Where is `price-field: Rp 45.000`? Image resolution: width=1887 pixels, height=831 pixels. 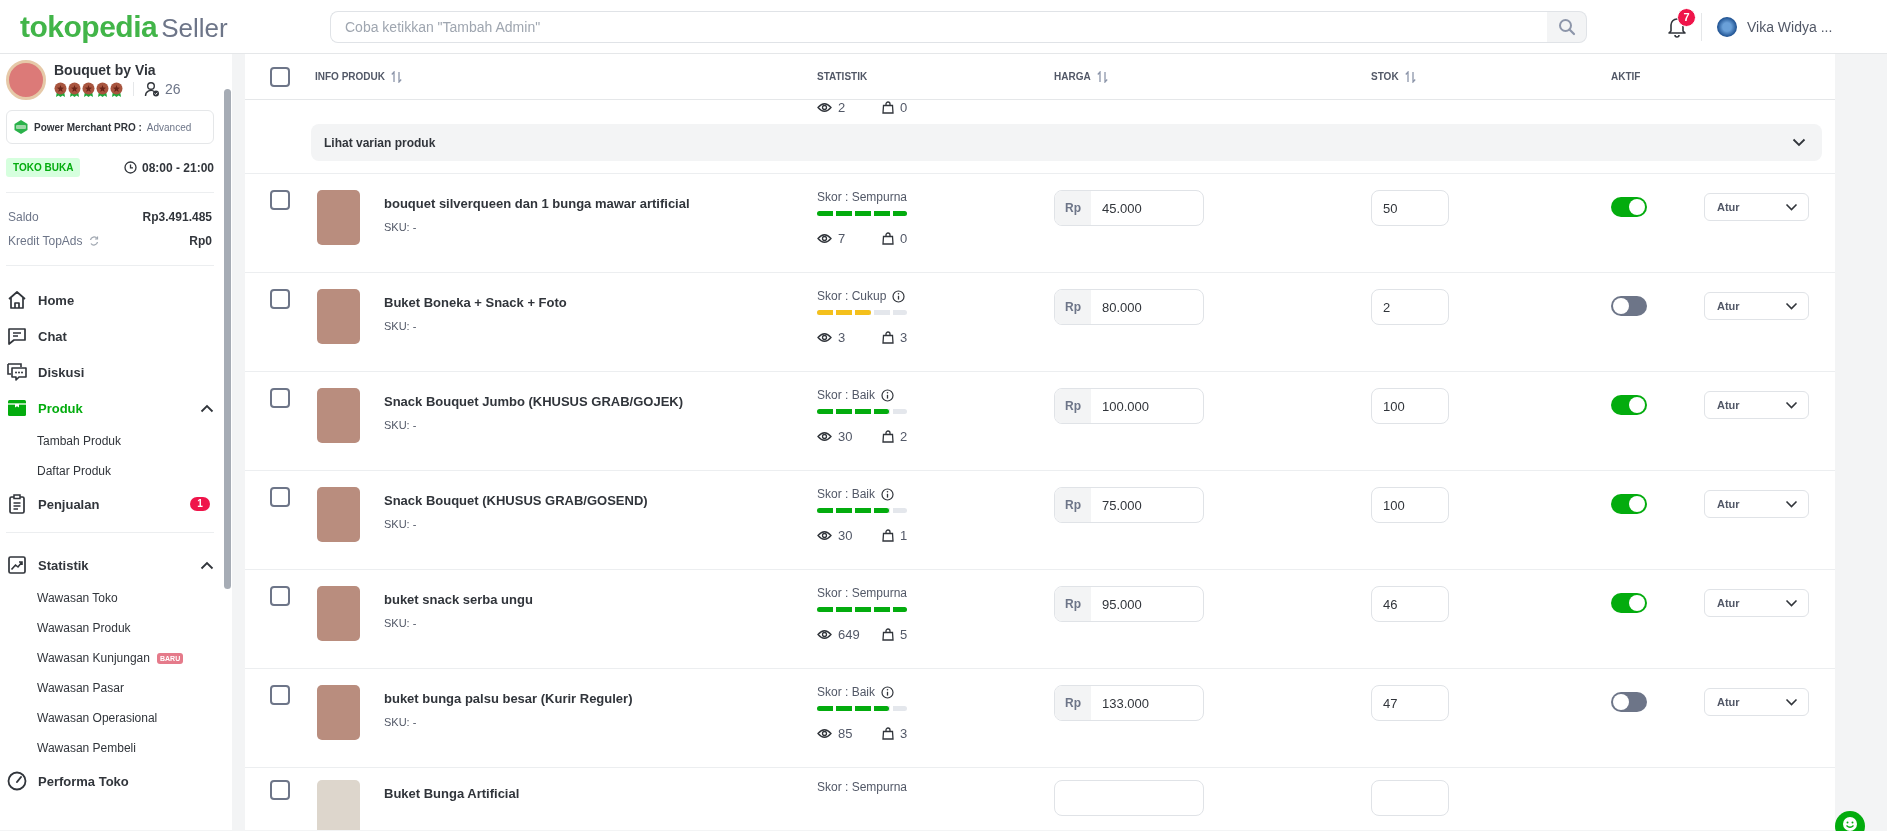 price-field: Rp 45.000 is located at coordinates (1129, 208).